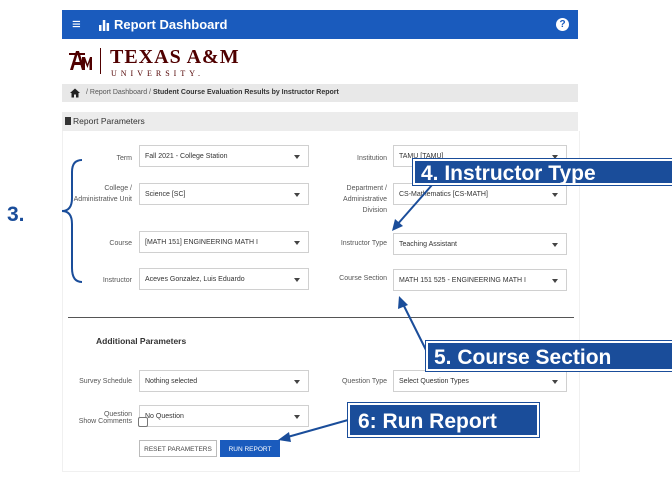  Describe the element at coordinates (542, 172) in the screenshot. I see `step4-annotation: 4. Instructor Type` at that location.